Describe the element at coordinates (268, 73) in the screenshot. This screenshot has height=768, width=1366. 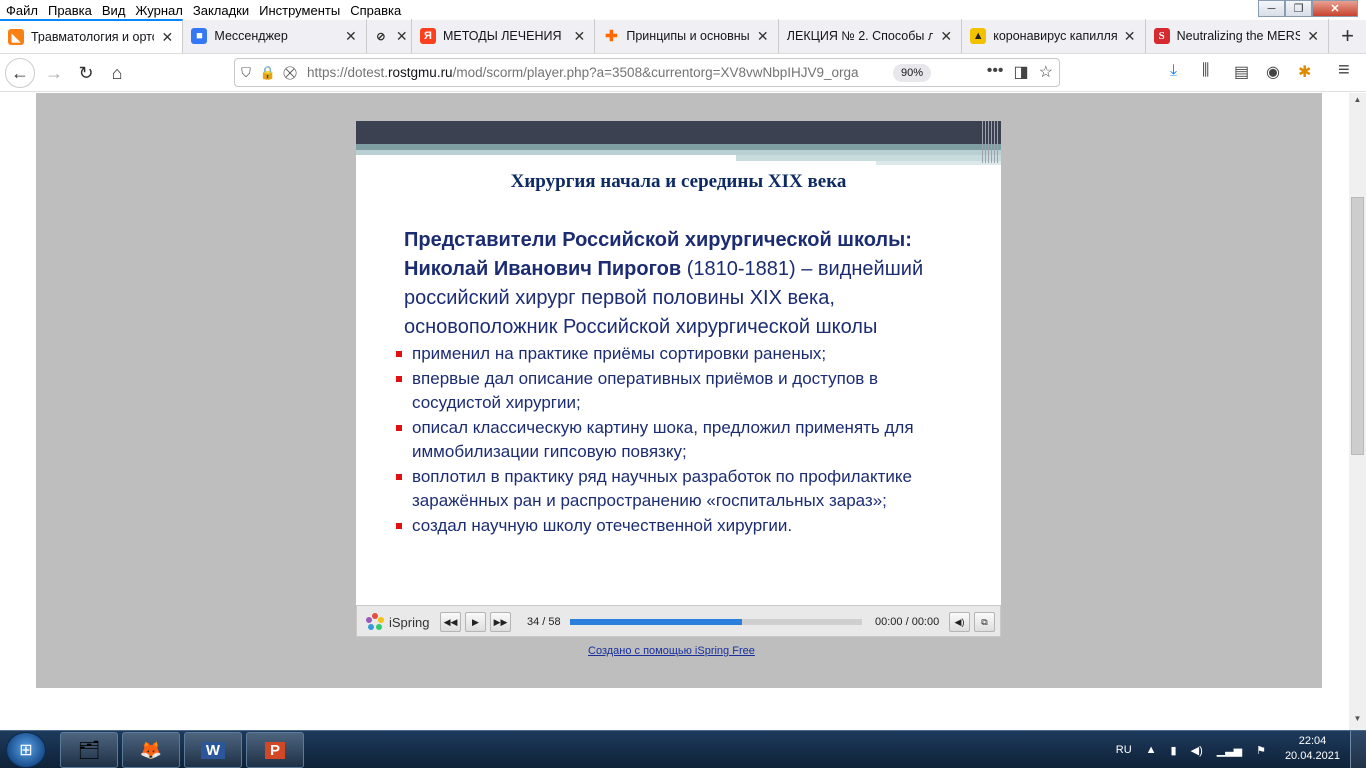
I see `lock-icon: 🔒` at that location.